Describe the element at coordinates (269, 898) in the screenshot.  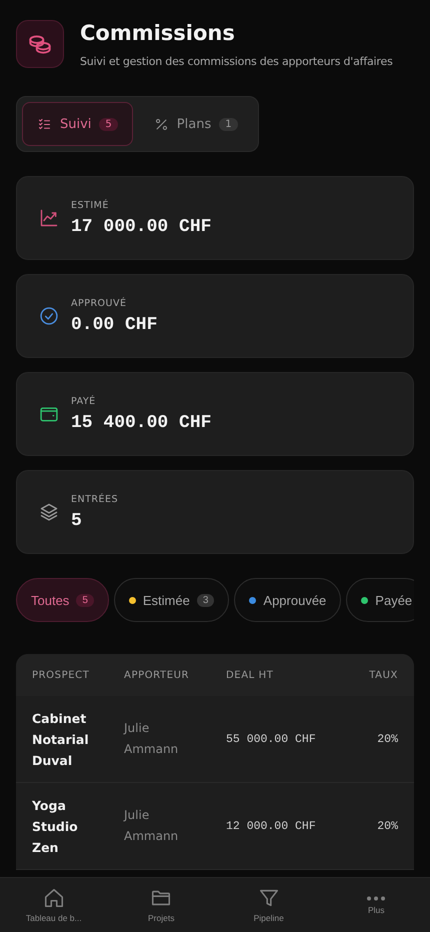
I see `filter-icon` at that location.